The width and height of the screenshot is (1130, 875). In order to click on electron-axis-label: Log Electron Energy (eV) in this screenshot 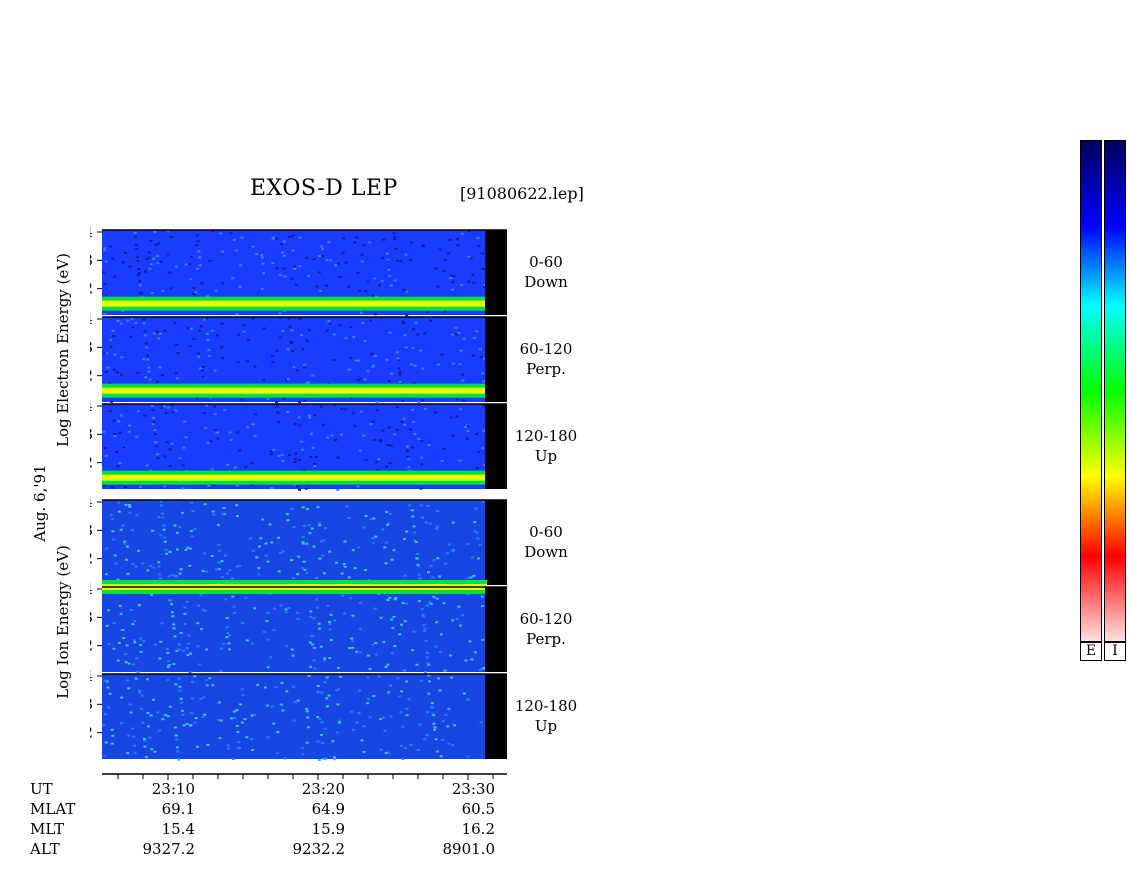, I will do `click(63, 350)`.